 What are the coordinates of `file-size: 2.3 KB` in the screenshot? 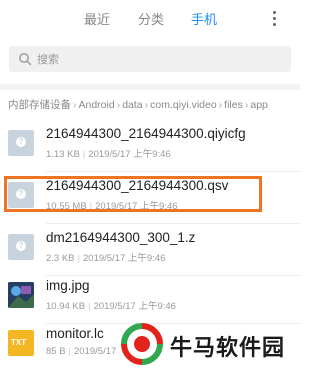 It's located at (60, 258).